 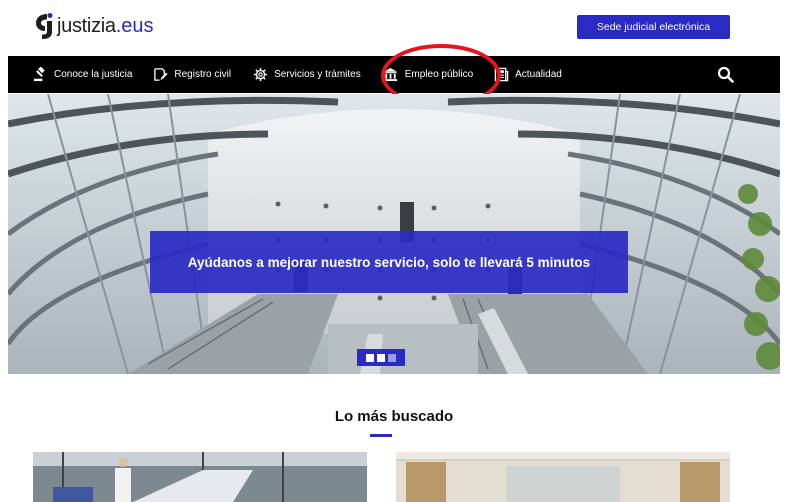 What do you see at coordinates (93, 74) in the screenshot?
I see `nav-item-label: Conoce la justicia` at bounding box center [93, 74].